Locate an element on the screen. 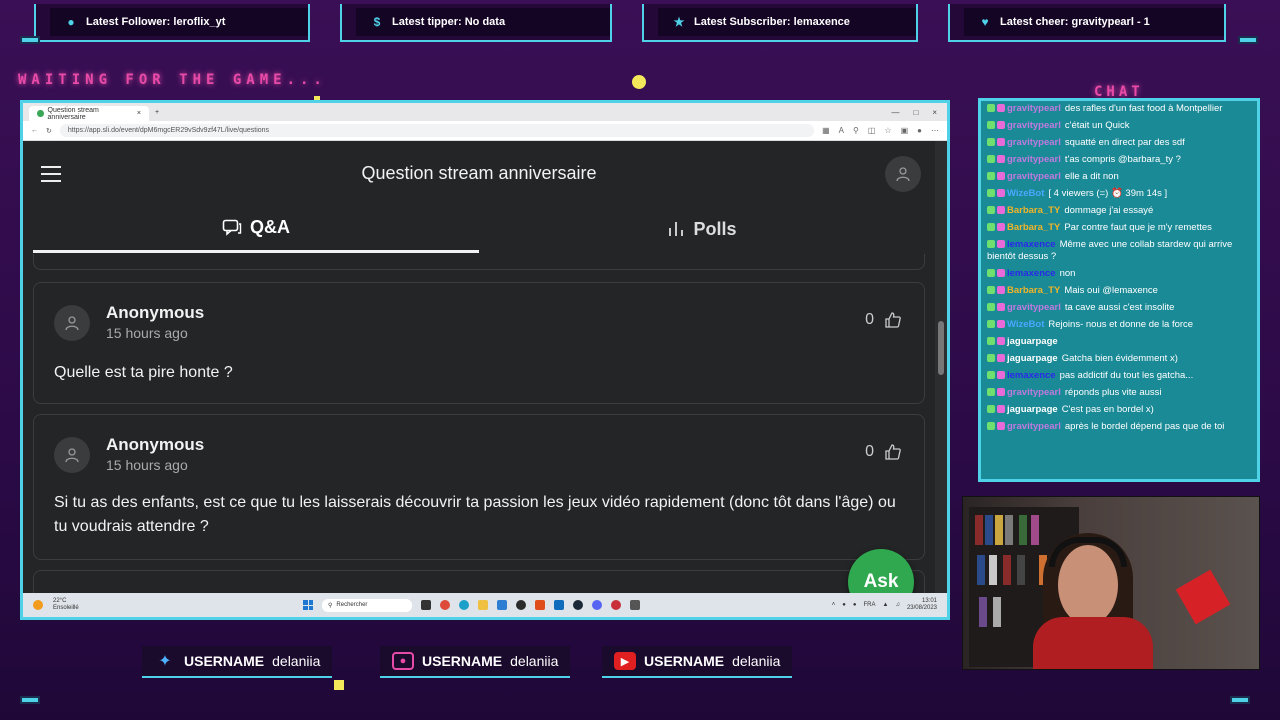 The width and height of the screenshot is (1280, 720). zoom-icon: ⚲ is located at coordinates (856, 130).